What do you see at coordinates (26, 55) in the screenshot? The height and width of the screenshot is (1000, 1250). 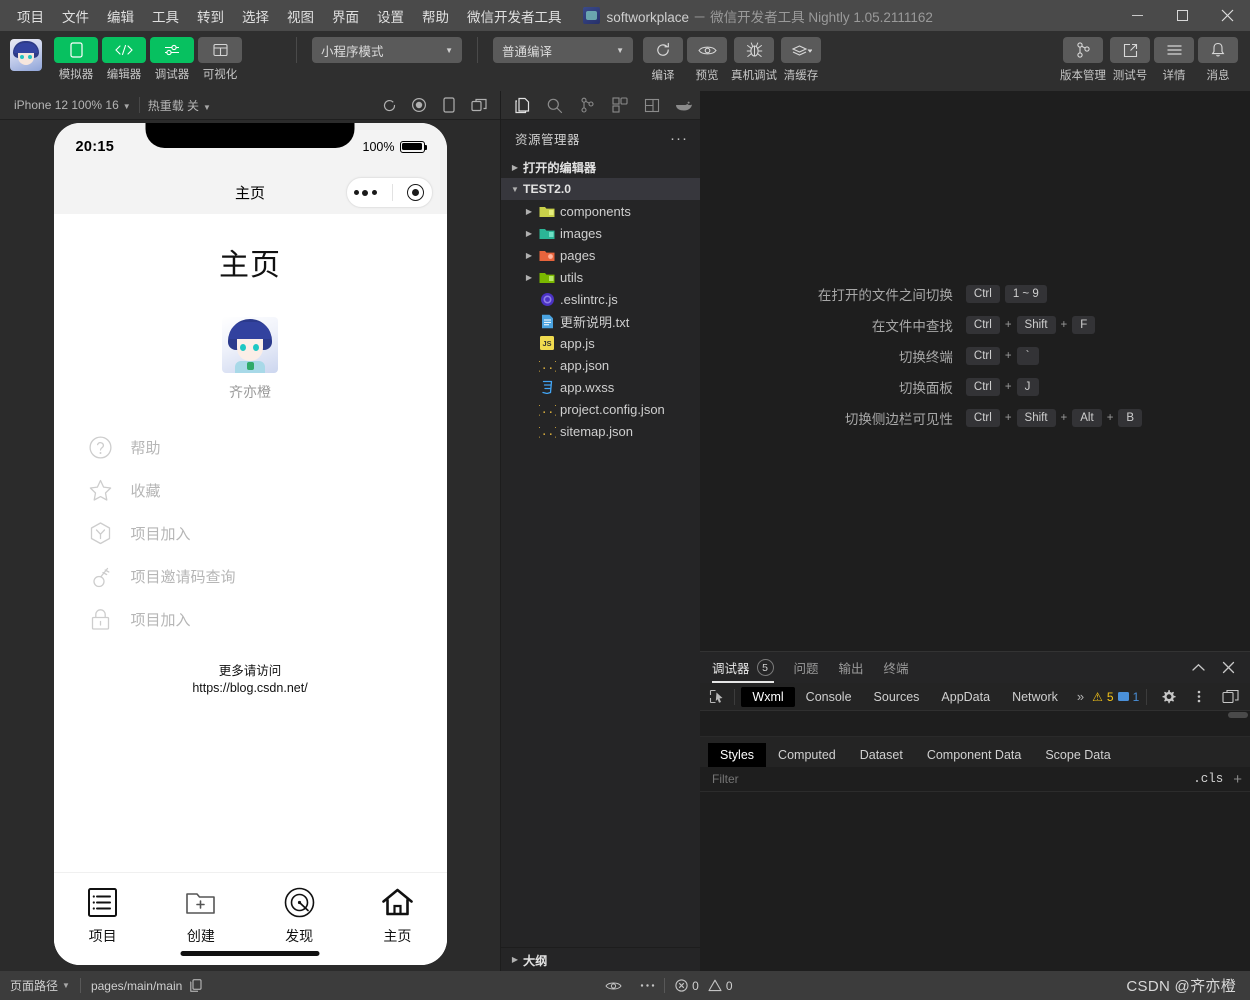 I see `user-avatar` at bounding box center [26, 55].